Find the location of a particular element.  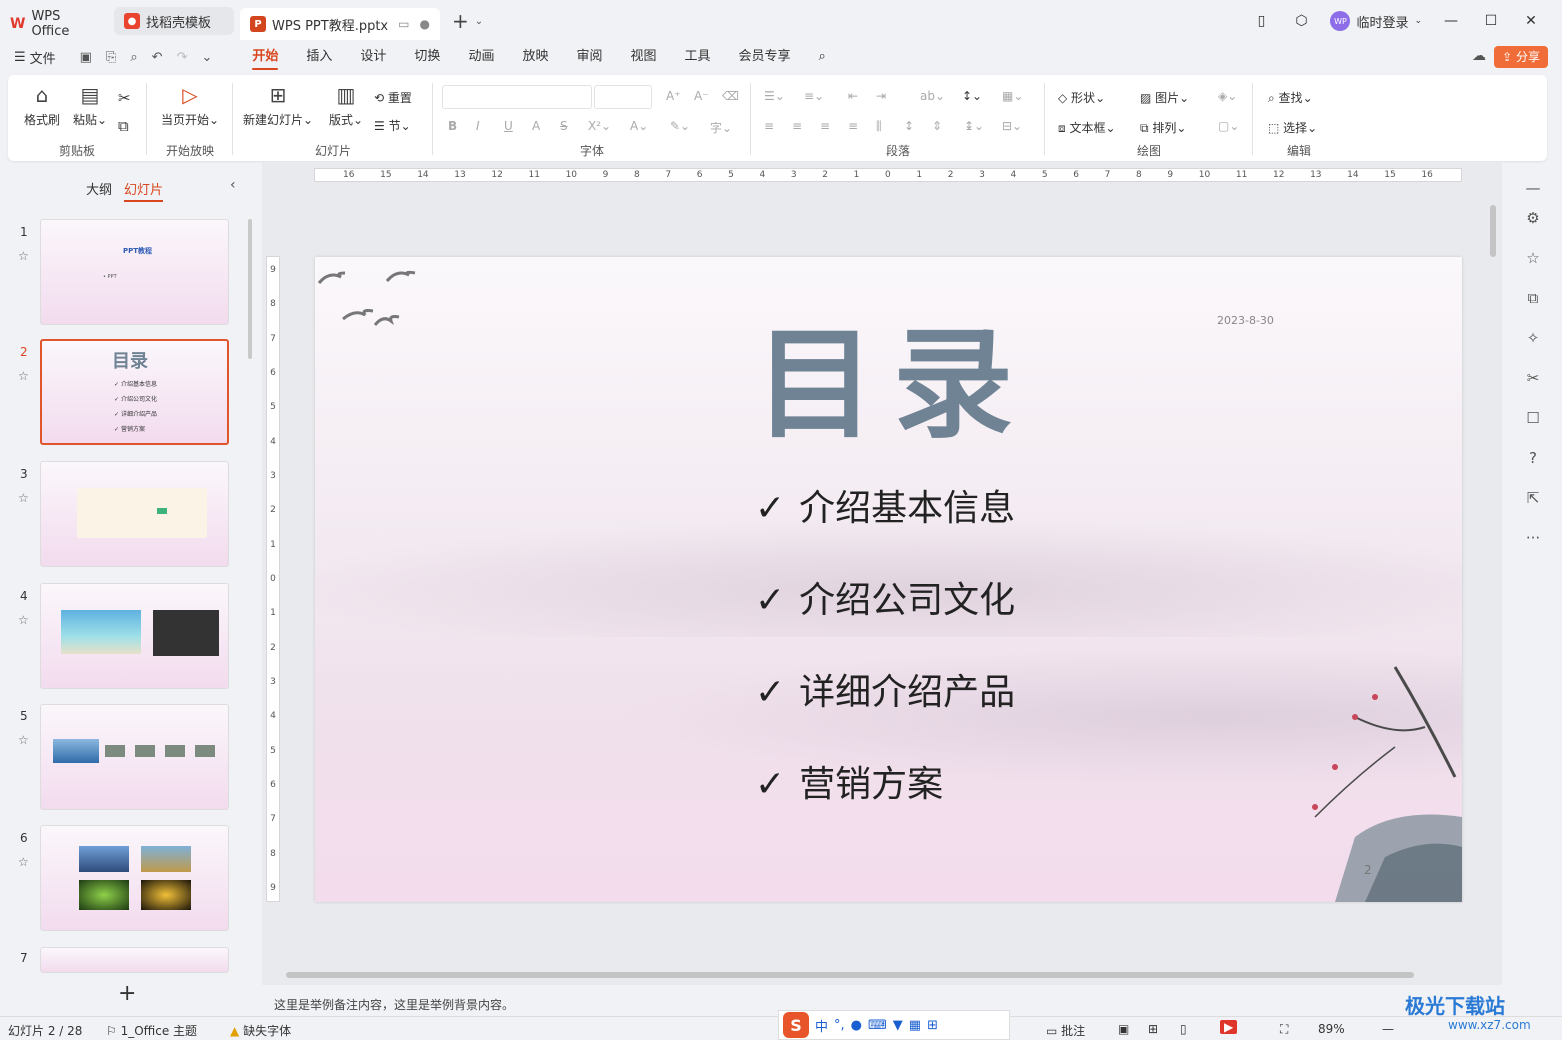

punctuation-icon: °, is located at coordinates (839, 1025).